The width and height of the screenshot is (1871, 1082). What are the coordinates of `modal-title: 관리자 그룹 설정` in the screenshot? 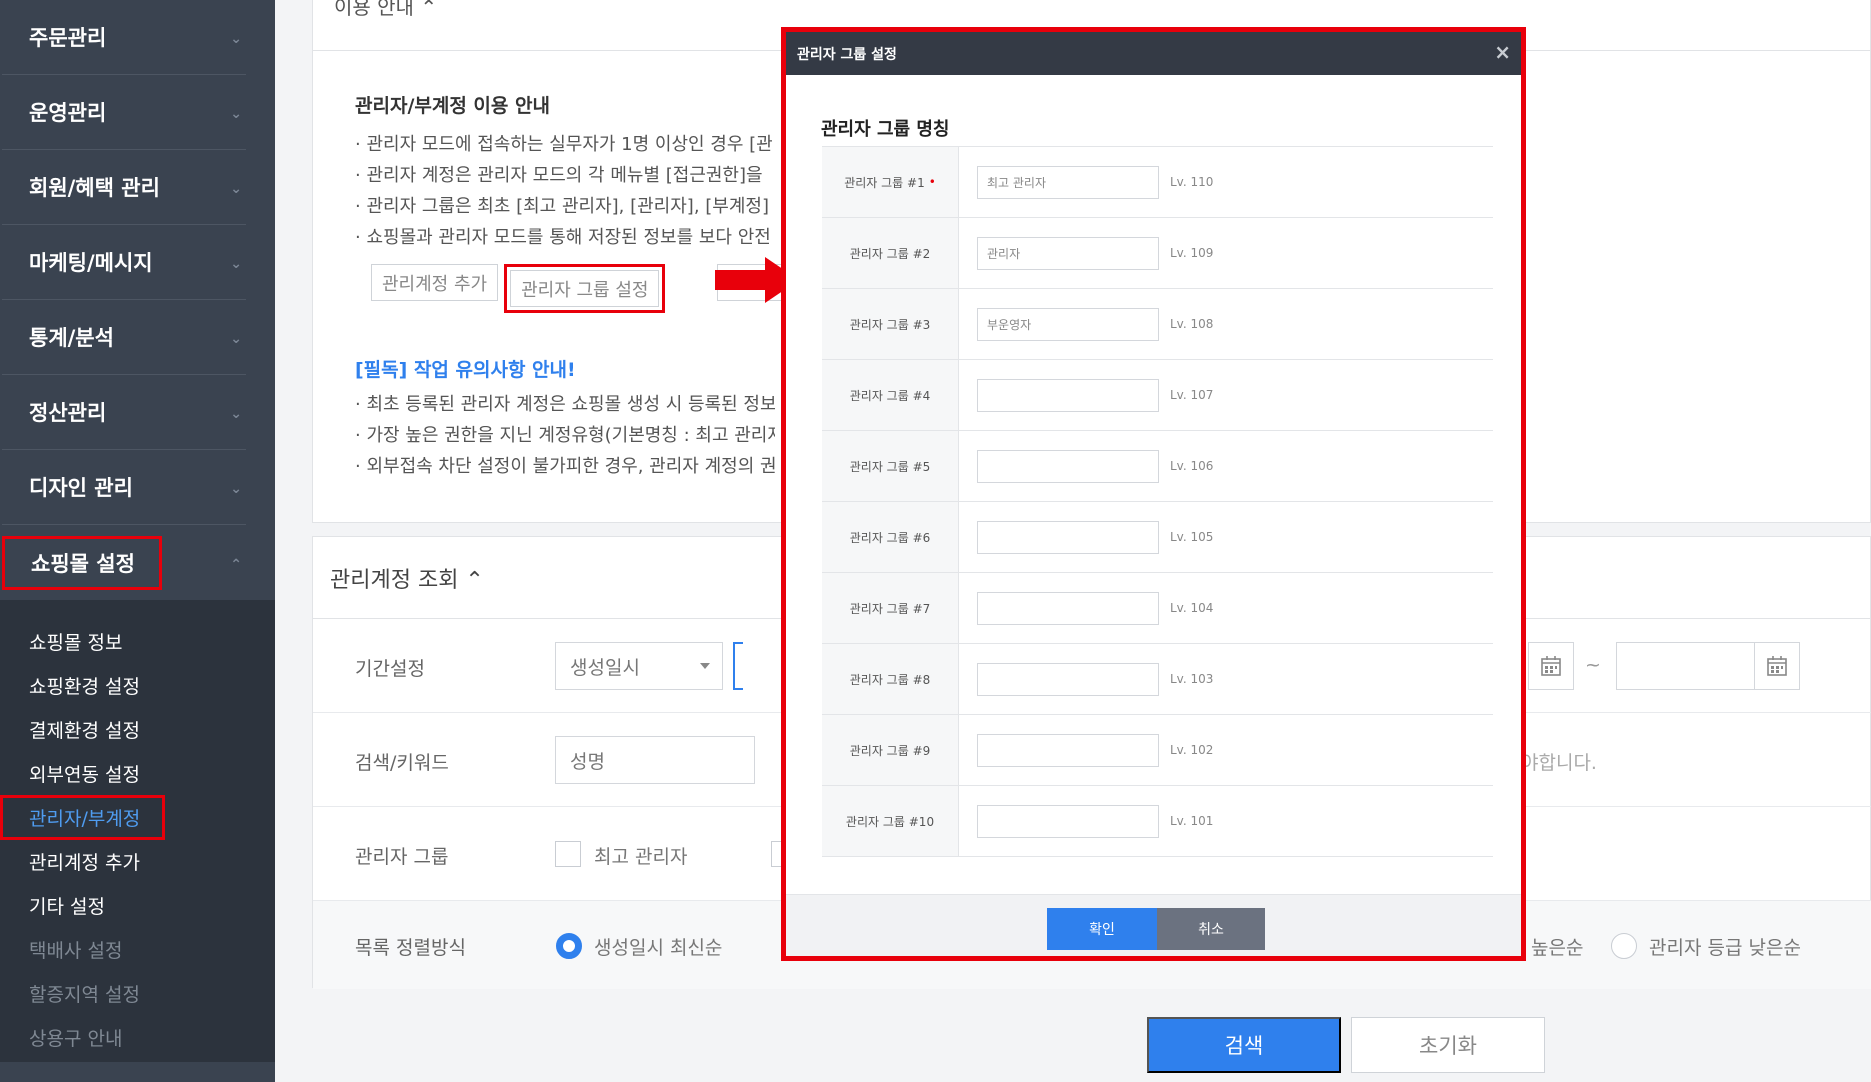 It's located at (847, 54).